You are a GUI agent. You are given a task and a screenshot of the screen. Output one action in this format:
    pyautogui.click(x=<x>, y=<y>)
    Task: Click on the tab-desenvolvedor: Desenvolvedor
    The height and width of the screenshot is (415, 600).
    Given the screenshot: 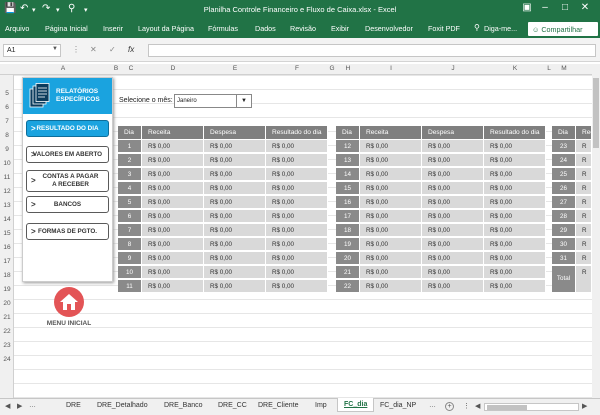 What is the action you would take?
    pyautogui.click(x=389, y=28)
    